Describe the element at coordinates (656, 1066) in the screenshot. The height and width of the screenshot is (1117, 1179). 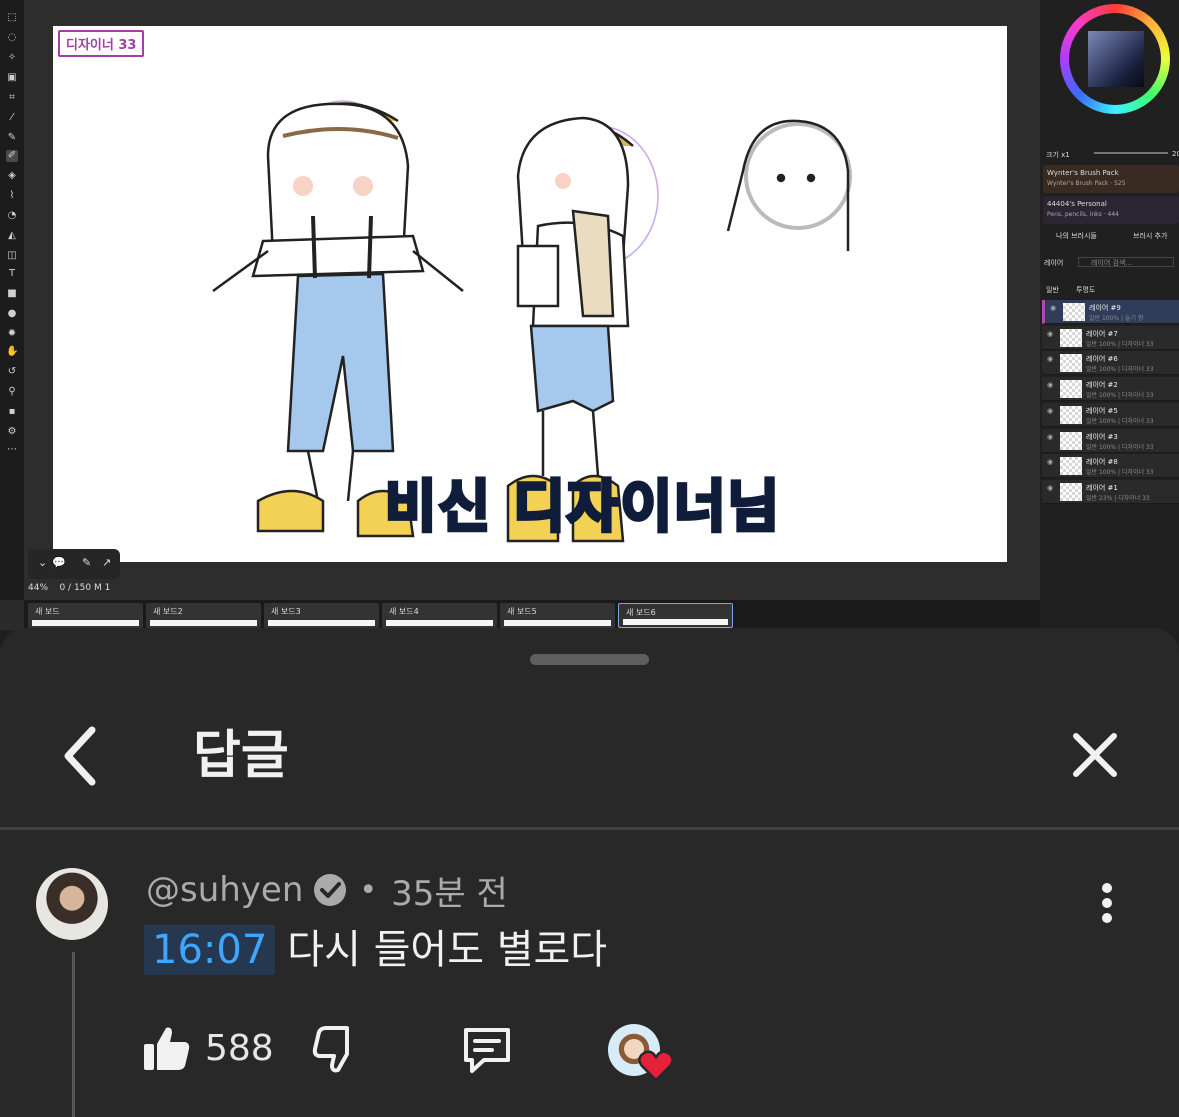
I see `heart-icon` at that location.